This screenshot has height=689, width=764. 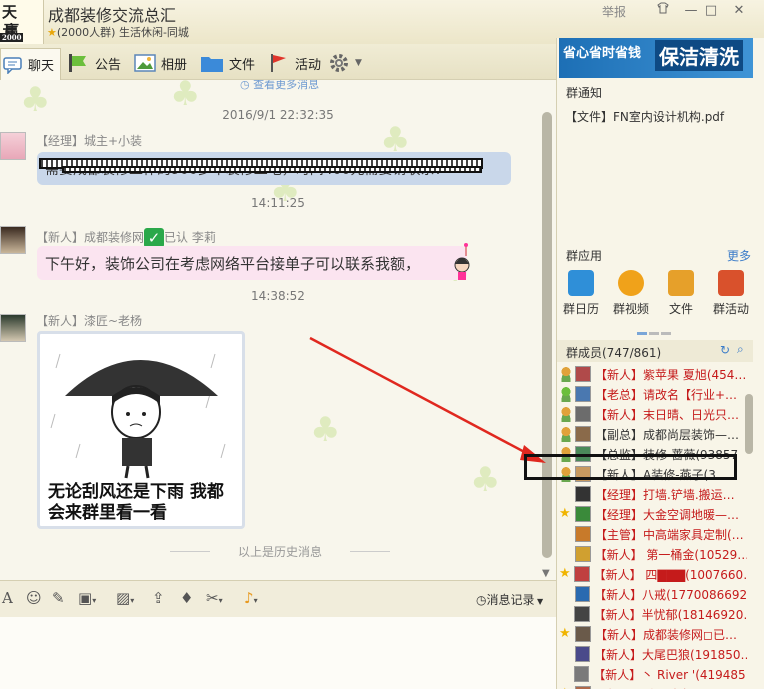 What do you see at coordinates (739, 11) in the screenshot?
I see `close-button: ✕` at bounding box center [739, 11].